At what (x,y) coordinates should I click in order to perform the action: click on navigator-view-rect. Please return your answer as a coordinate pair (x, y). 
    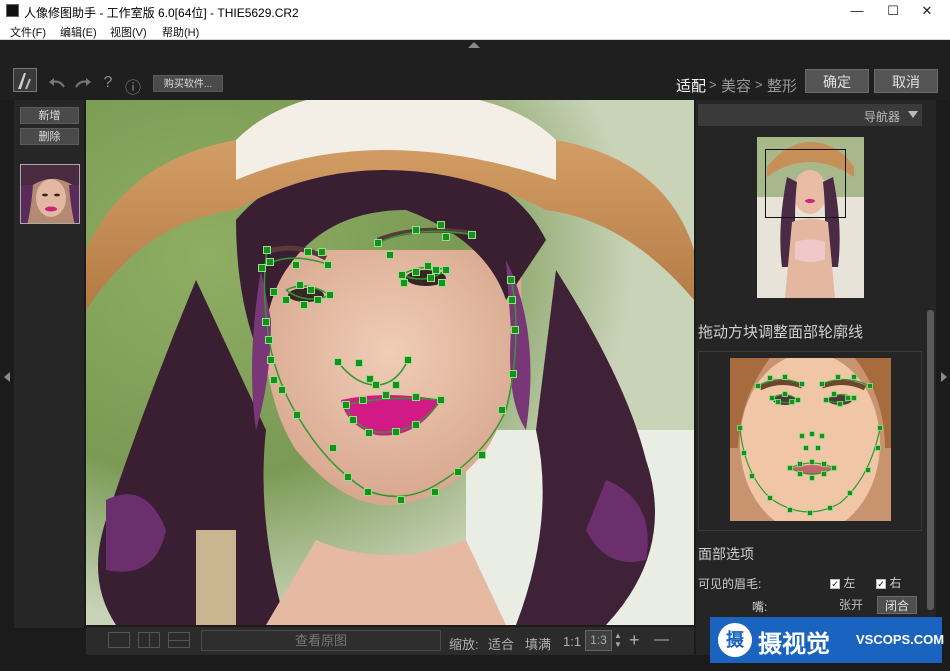
    Looking at the image, I should click on (805, 183).